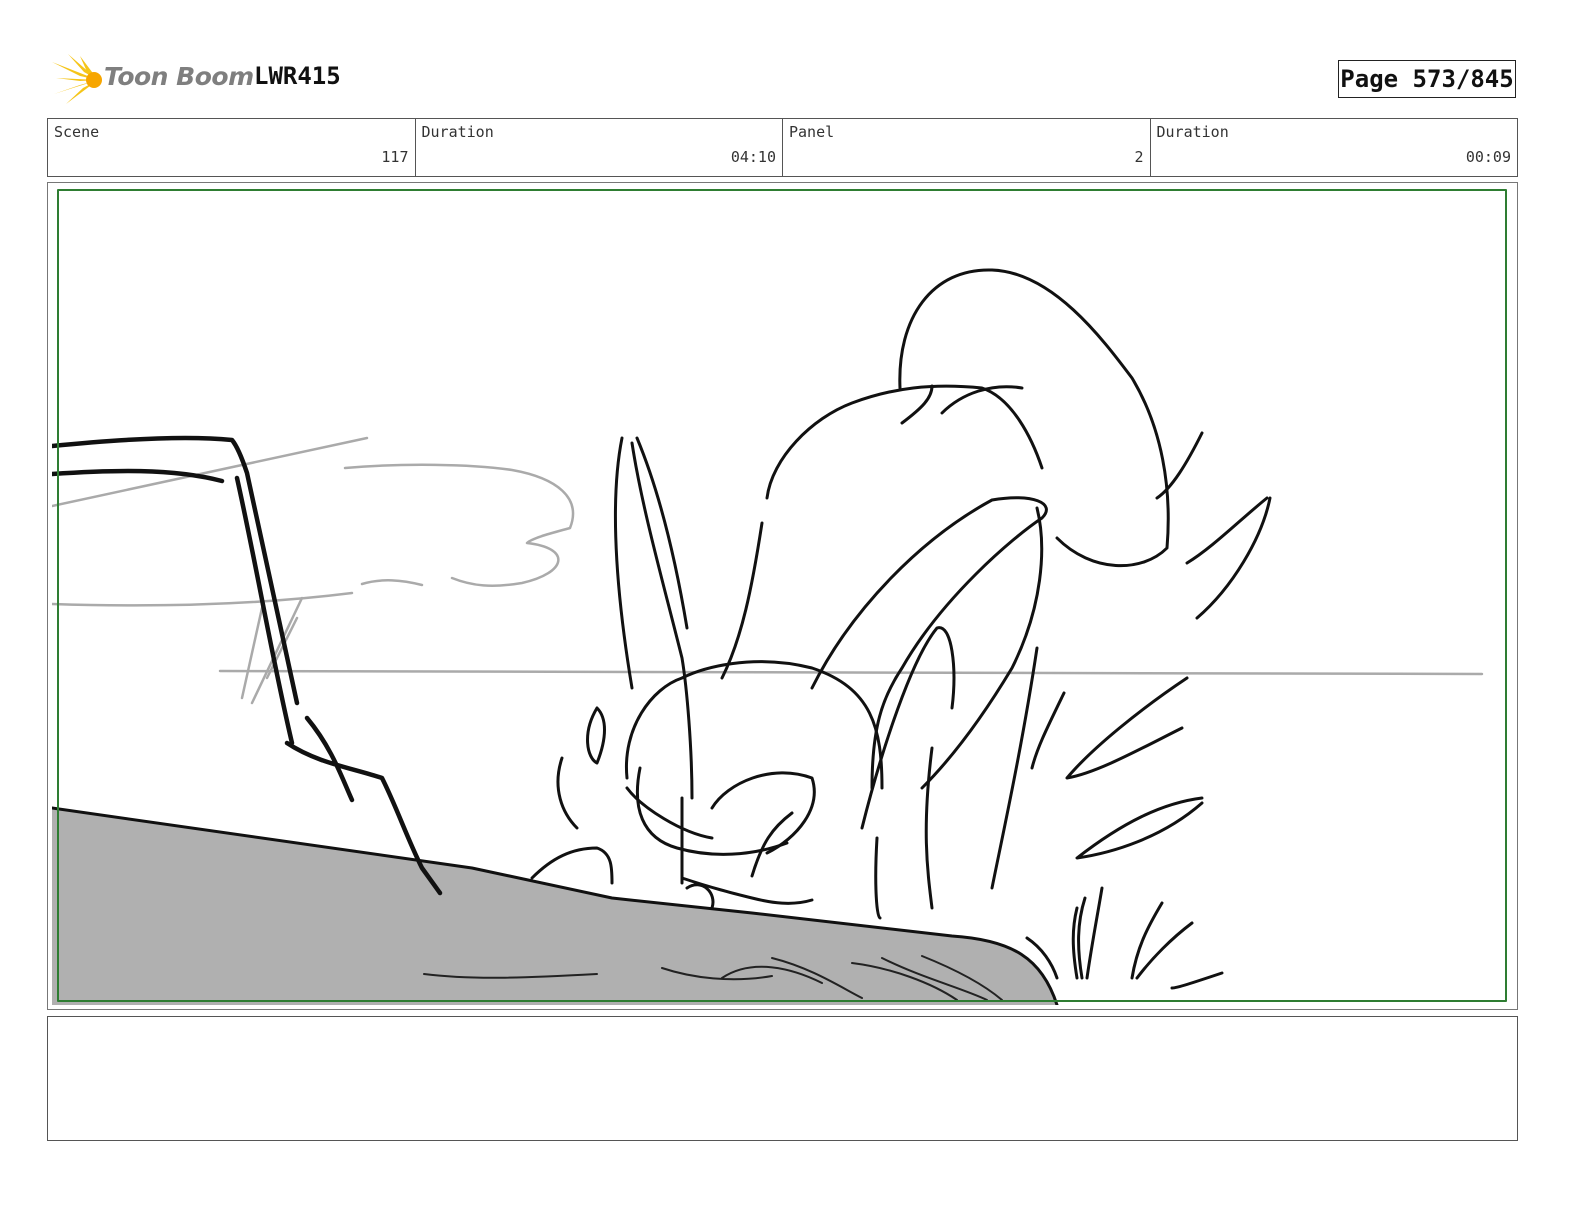  What do you see at coordinates (812, 132) in the screenshot?
I see `panel-label: Panel` at bounding box center [812, 132].